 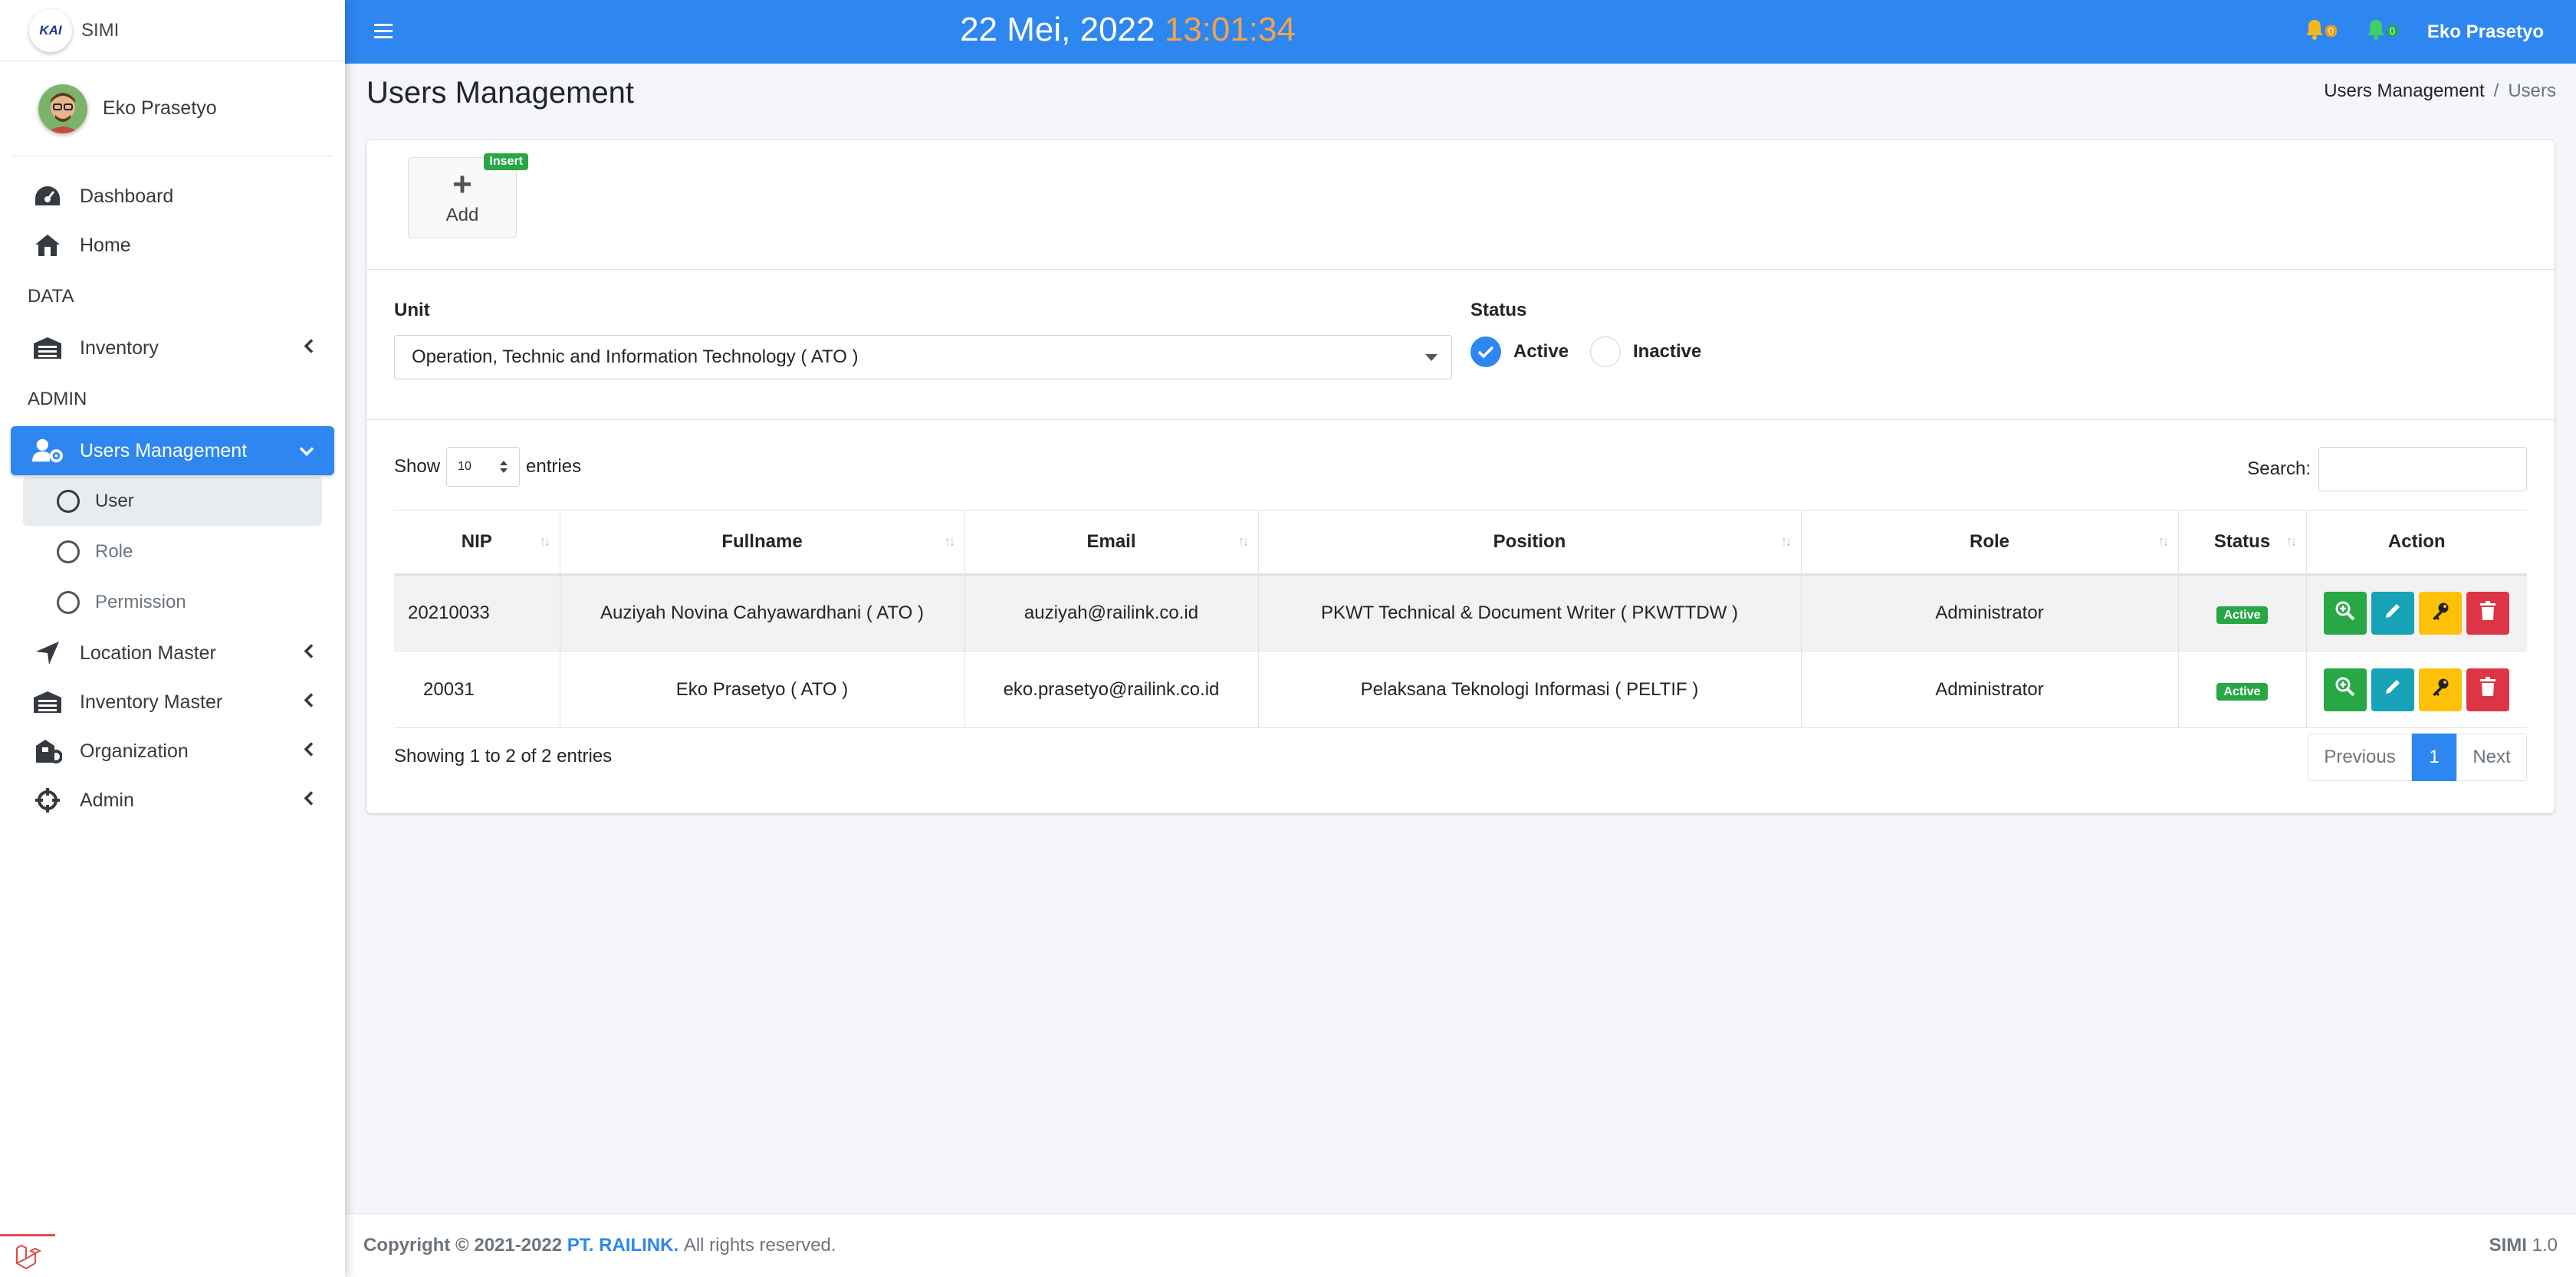 I want to click on sidebar-item-location-master: Location Master, so click(x=172, y=653).